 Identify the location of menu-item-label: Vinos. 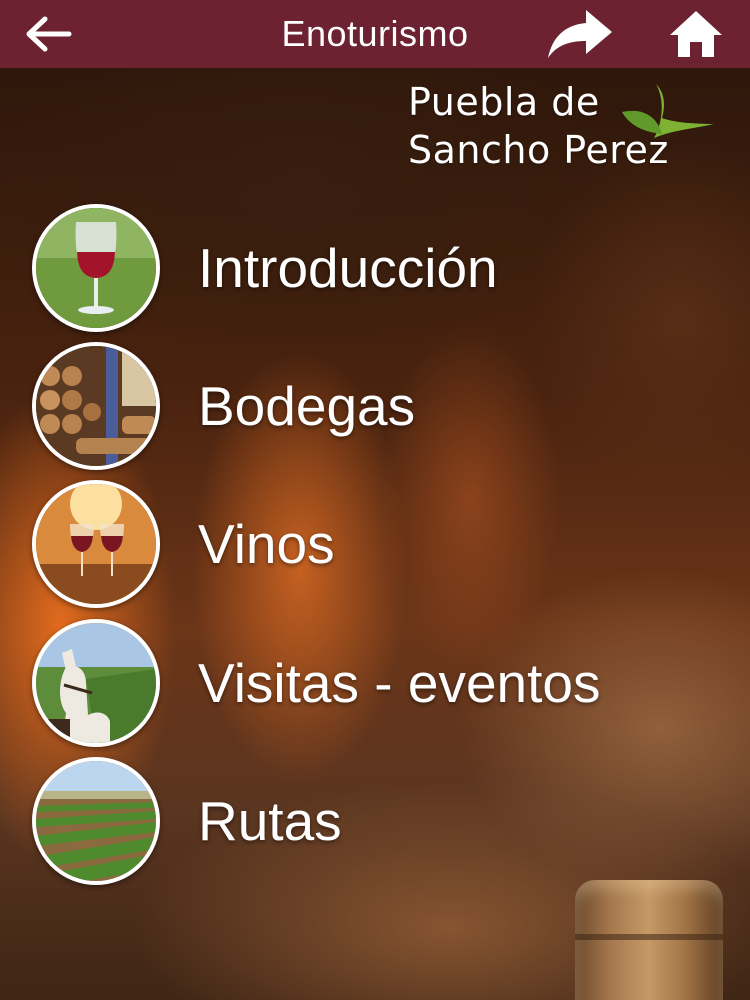
(266, 544).